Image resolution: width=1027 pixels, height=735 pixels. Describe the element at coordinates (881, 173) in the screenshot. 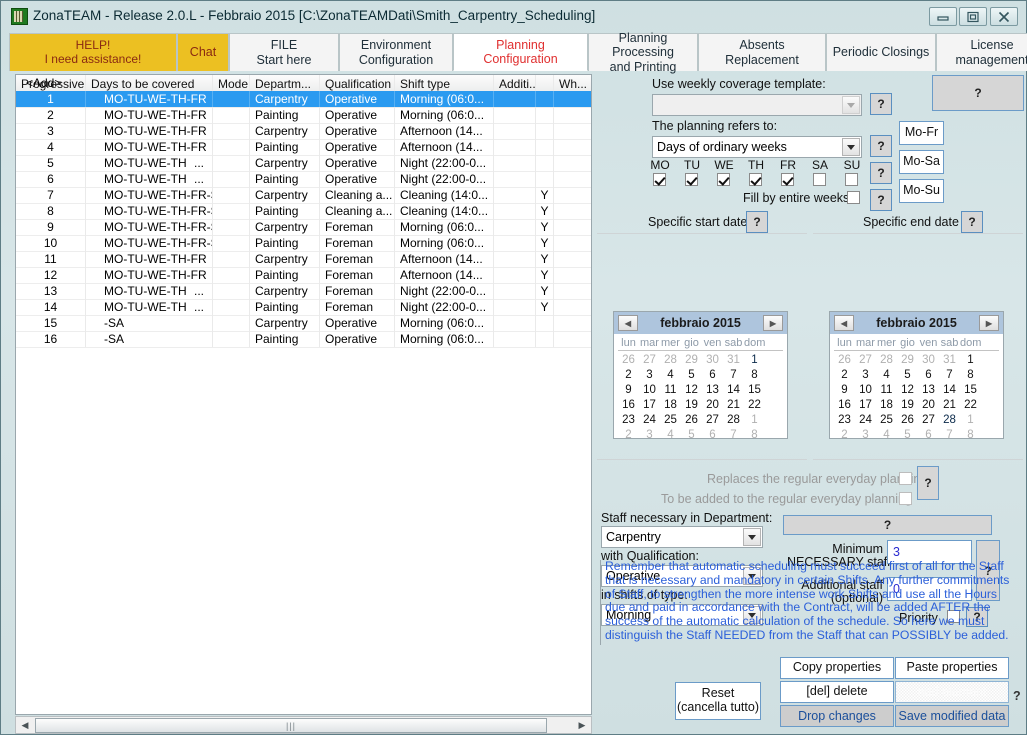

I see `weekdays-help-button: ?` at that location.